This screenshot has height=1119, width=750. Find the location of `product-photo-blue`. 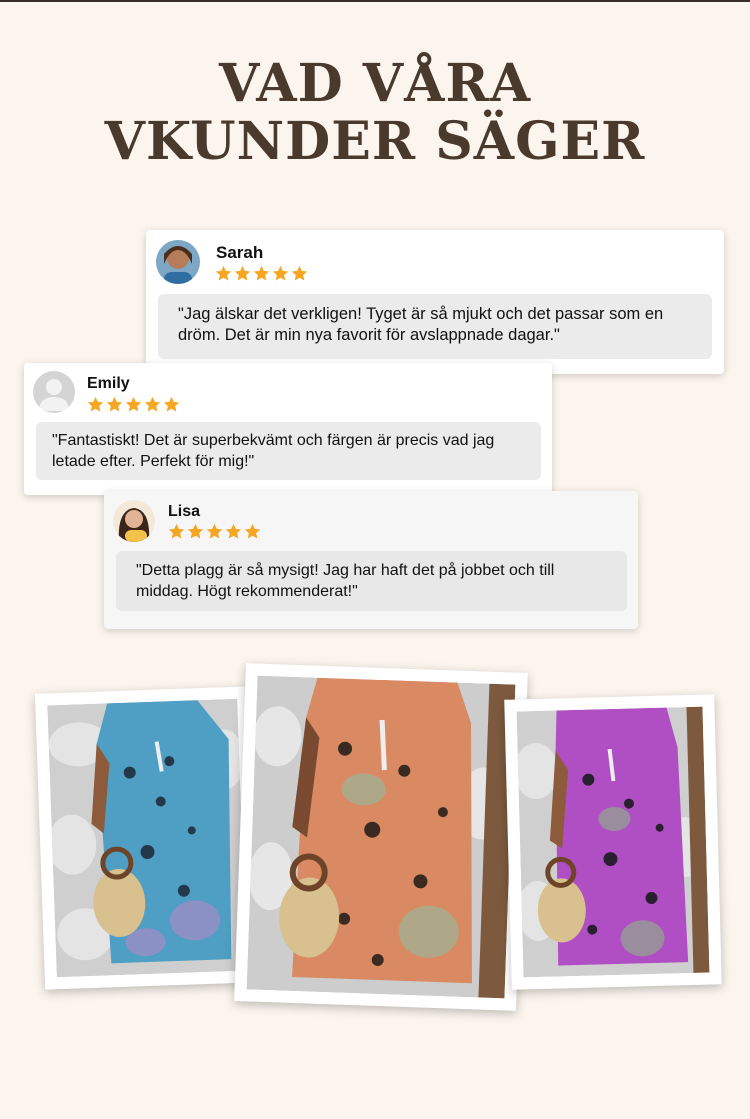

product-photo-blue is located at coordinates (147, 838).